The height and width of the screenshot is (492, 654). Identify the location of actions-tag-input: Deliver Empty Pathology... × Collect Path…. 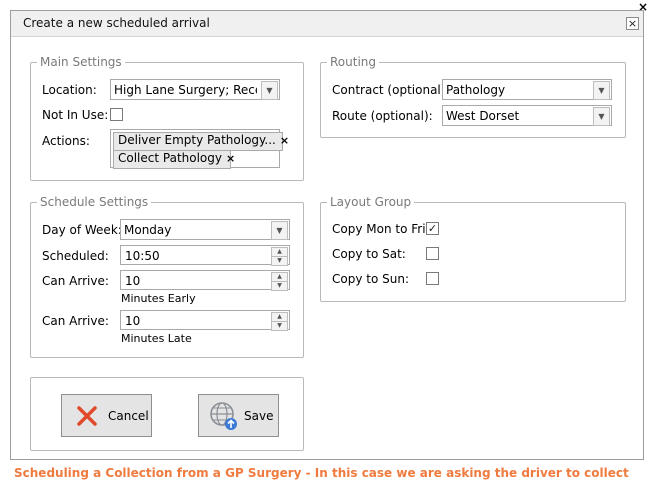
(199, 149).